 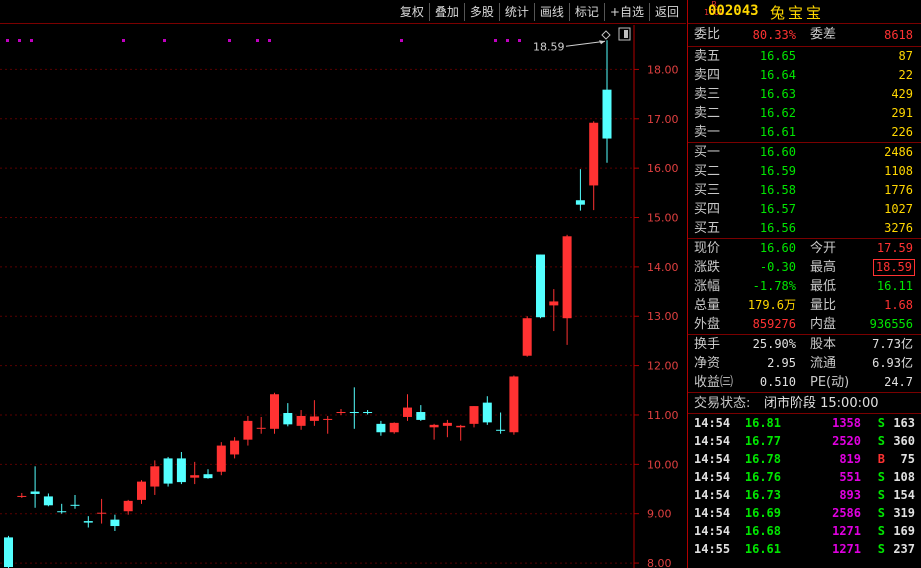 I want to click on y-tick-label: 18.00, so click(x=663, y=69).